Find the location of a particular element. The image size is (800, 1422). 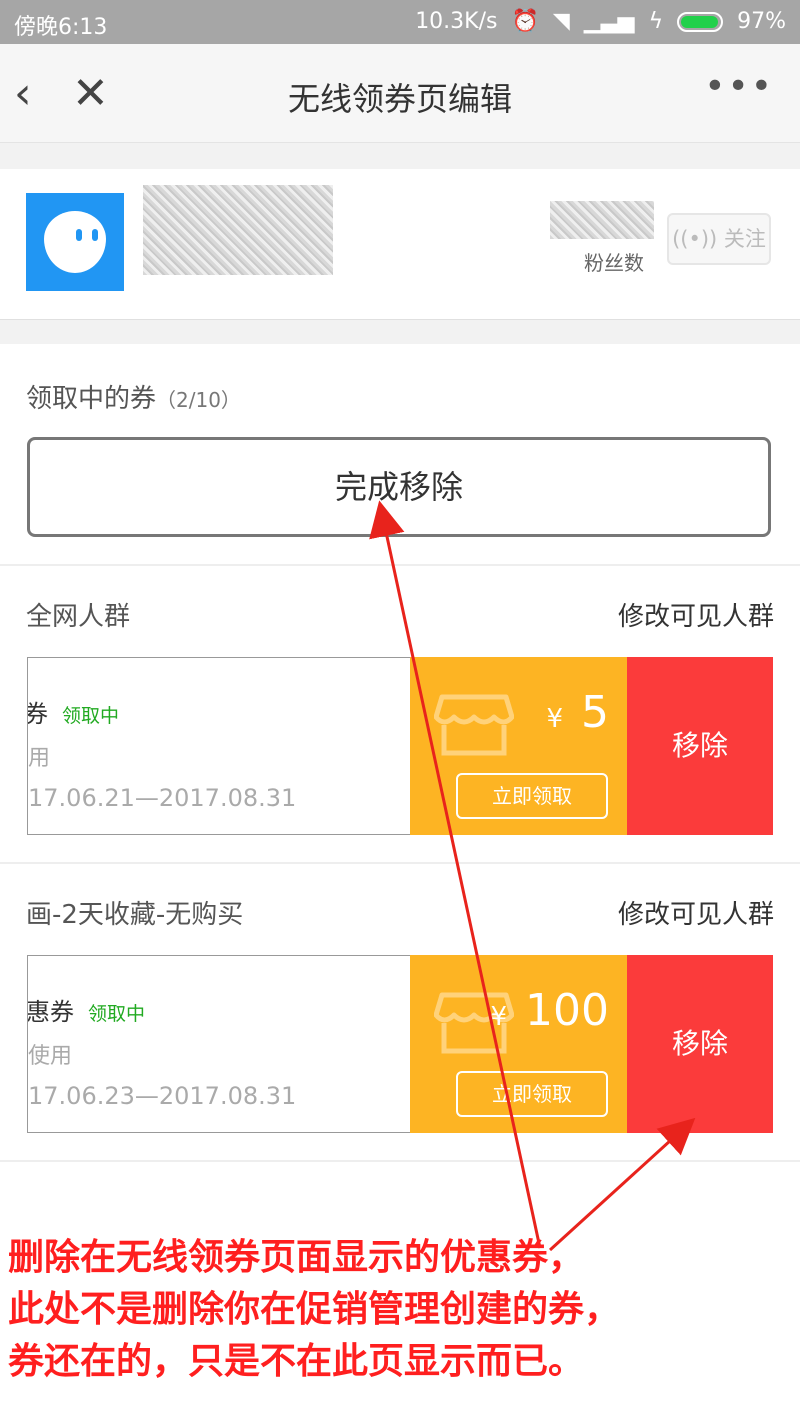

battery-percent: 97% is located at coordinates (761, 21).